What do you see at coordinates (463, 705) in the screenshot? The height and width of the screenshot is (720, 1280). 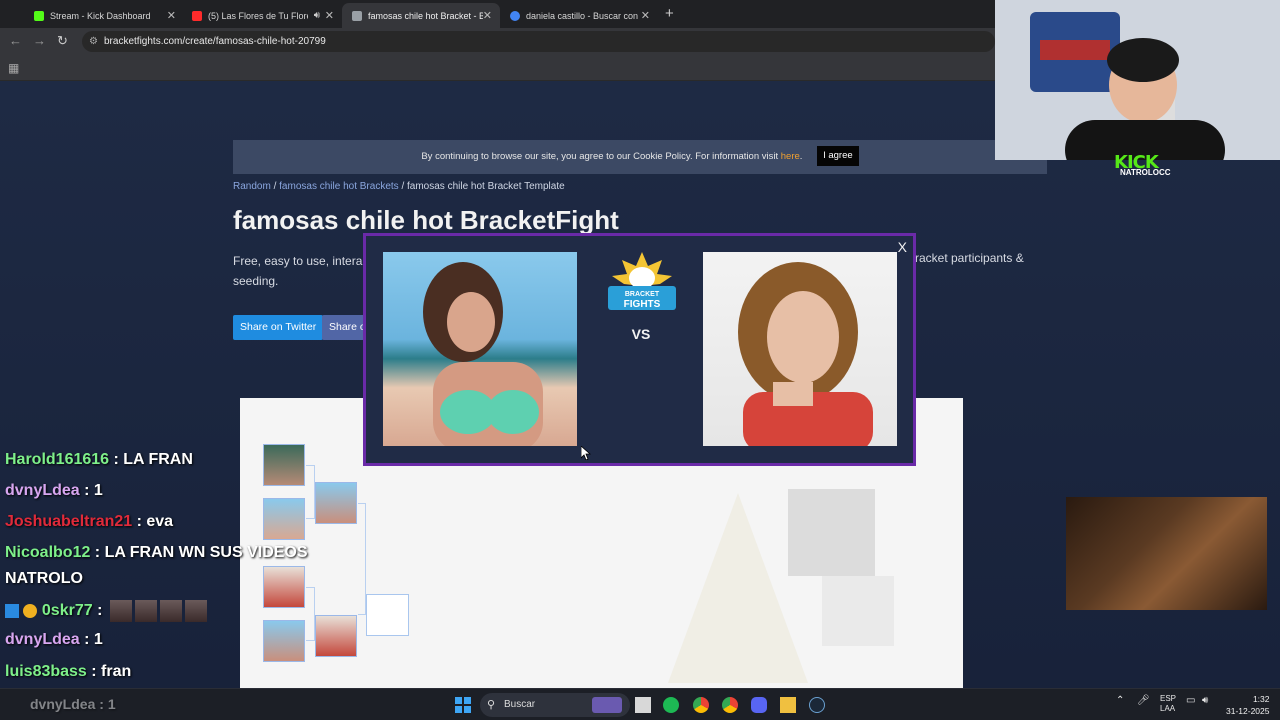 I see `windows-start-icon` at bounding box center [463, 705].